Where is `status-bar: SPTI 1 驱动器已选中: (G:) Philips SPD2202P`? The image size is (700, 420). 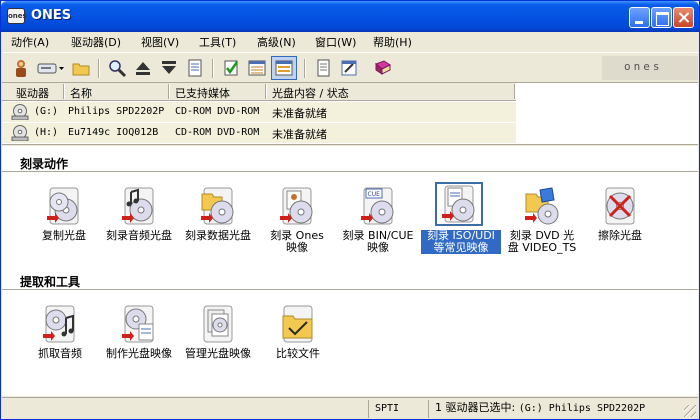
status-bar: SPTI 1 驱动器已选中: (G:) Philips SPD2202P is located at coordinates (350, 408).